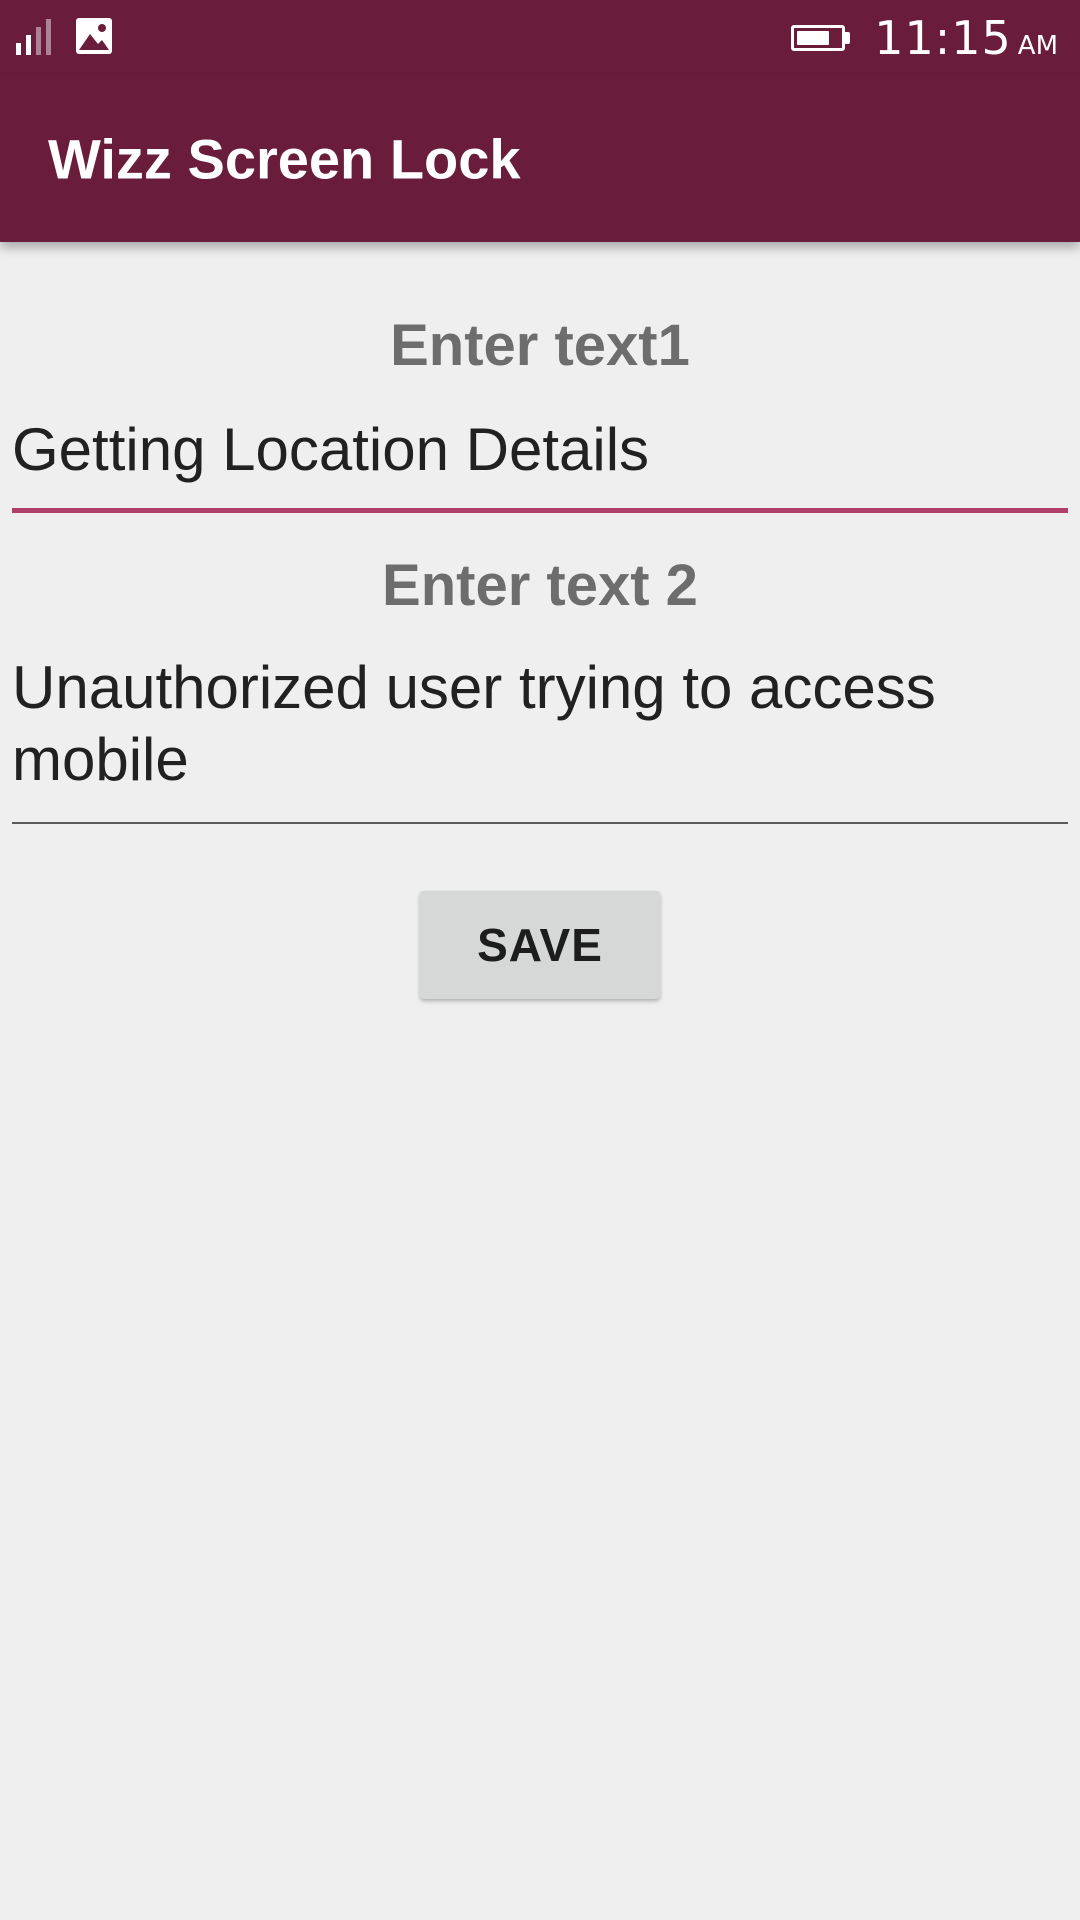  What do you see at coordinates (540, 159) in the screenshot?
I see `app-bar: Wizz Screen Lock` at bounding box center [540, 159].